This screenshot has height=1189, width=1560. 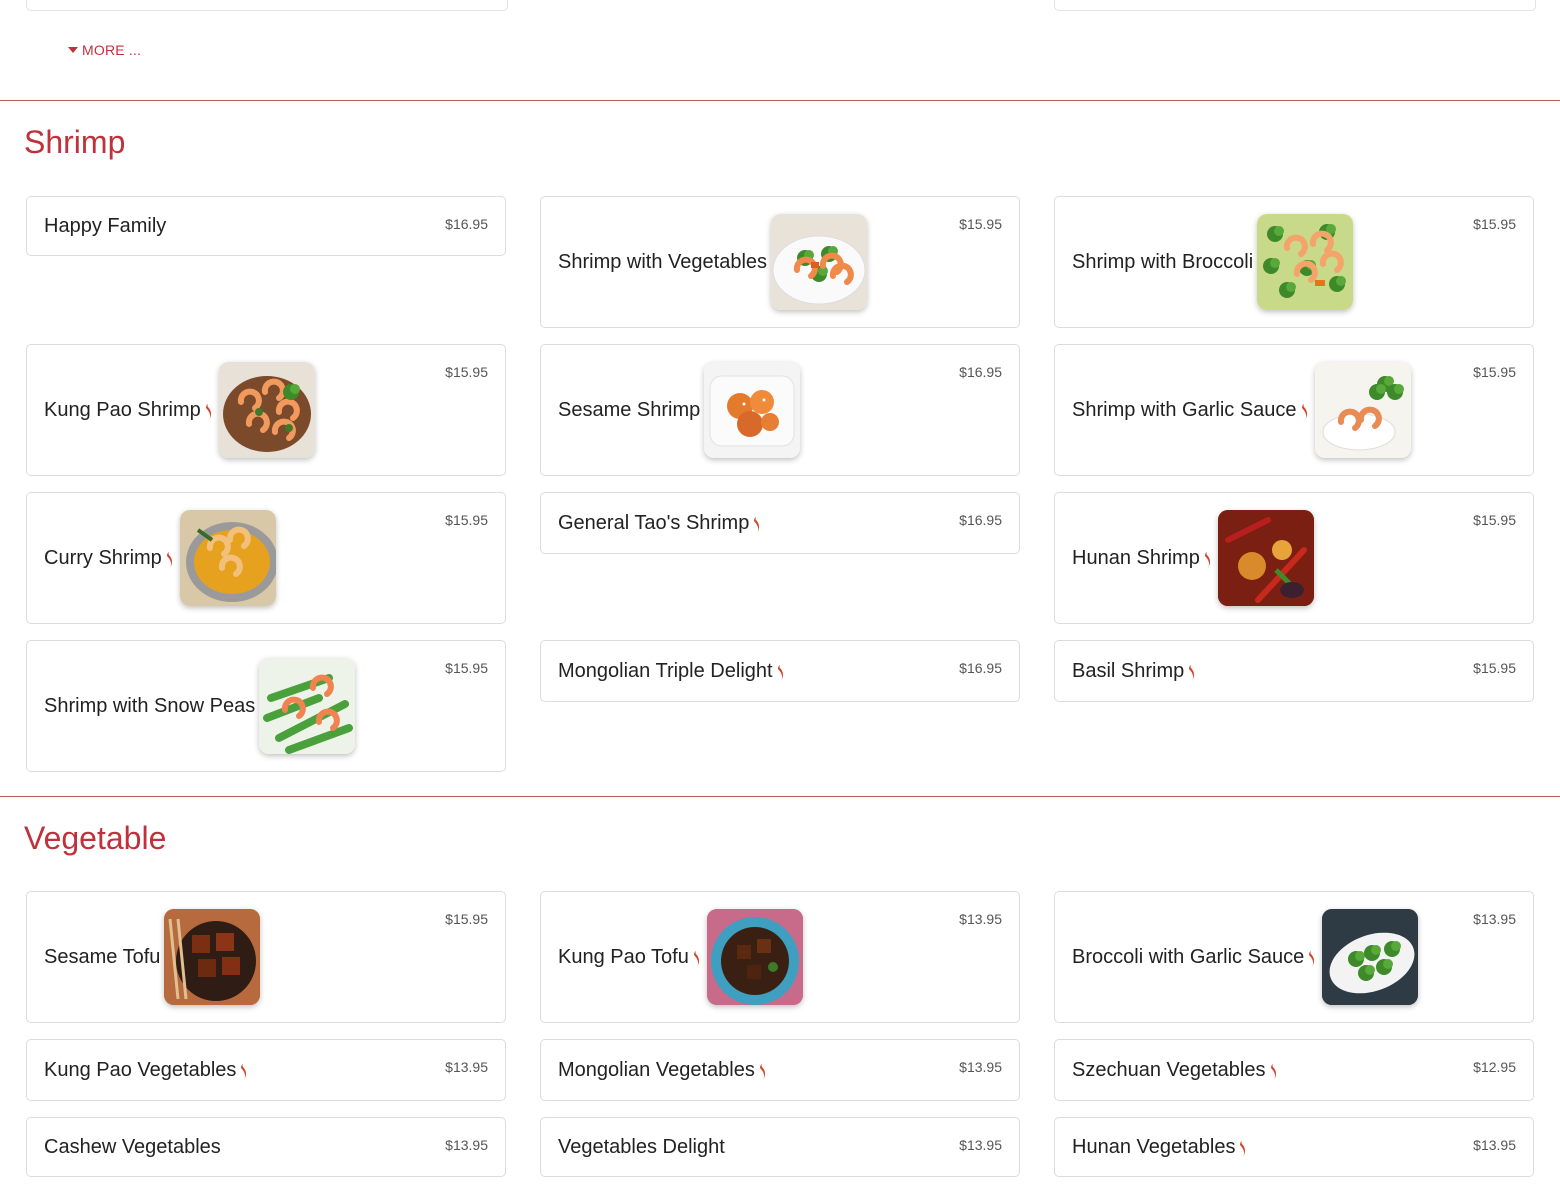 I want to click on menu-item-name: Cashew Vegetables, so click(x=132, y=1146).